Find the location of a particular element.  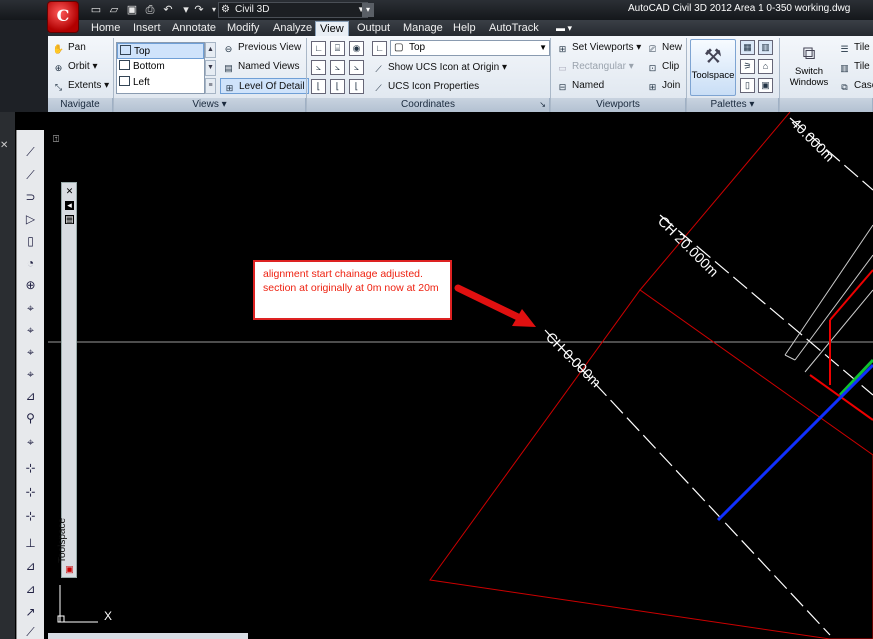

point-3-icon: ⊹ is located at coordinates (30, 516).